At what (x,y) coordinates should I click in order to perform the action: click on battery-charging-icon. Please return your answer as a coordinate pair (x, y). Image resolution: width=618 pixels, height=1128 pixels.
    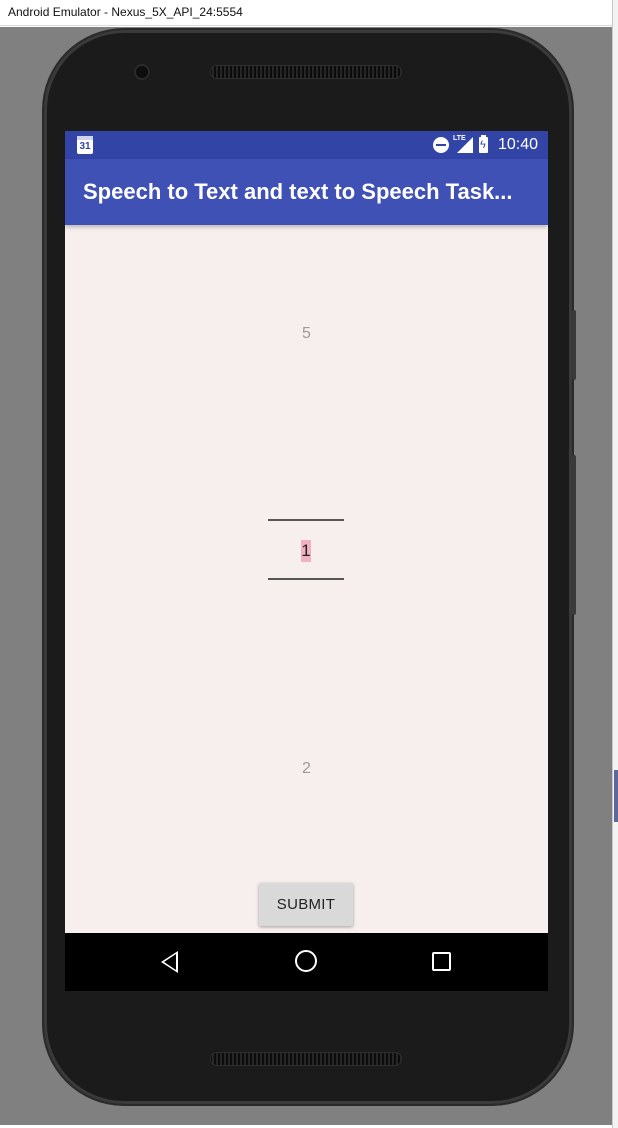
    Looking at the image, I should click on (483, 144).